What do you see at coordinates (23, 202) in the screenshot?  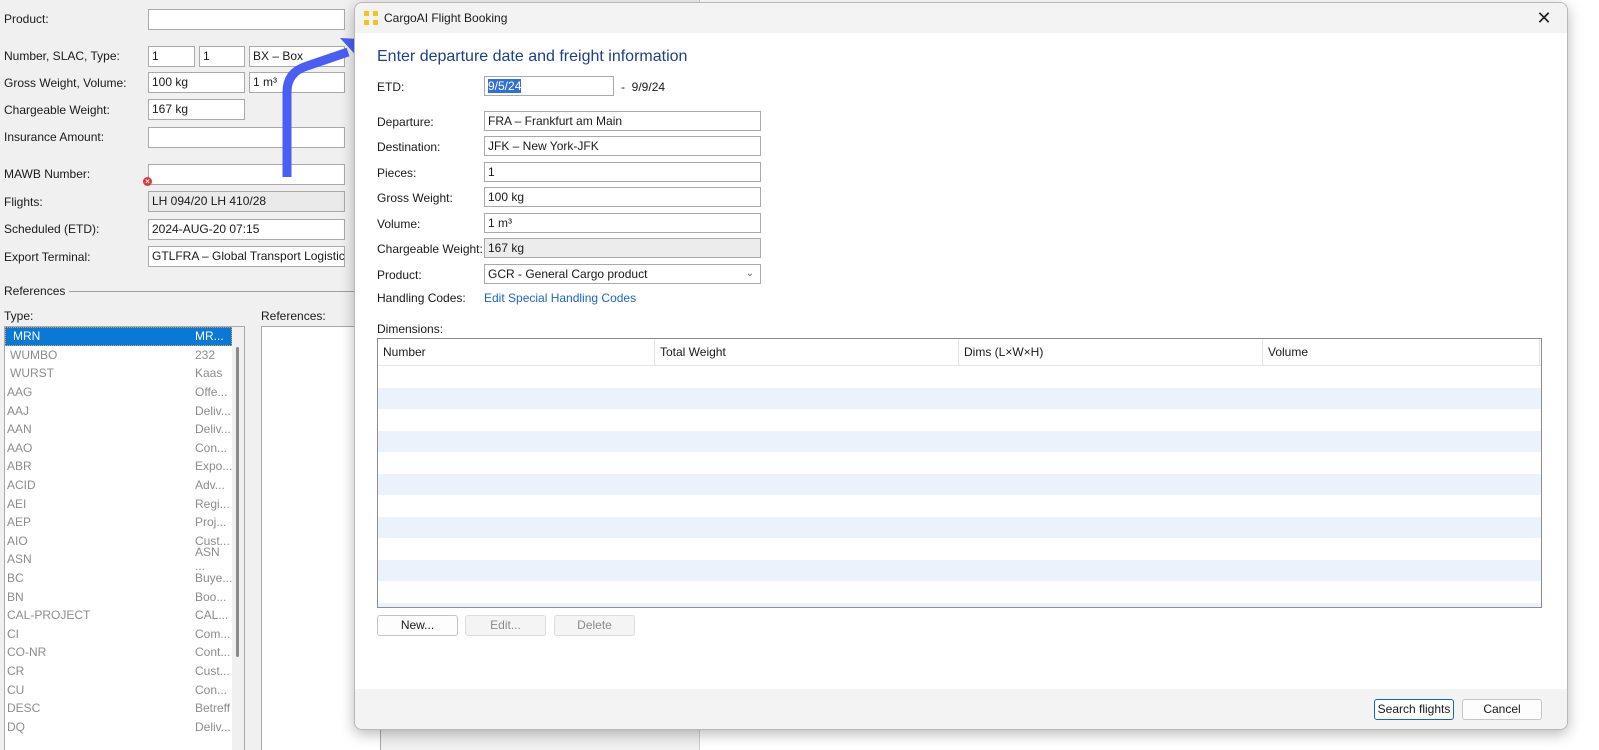 I see `flights-label: Flights:` at bounding box center [23, 202].